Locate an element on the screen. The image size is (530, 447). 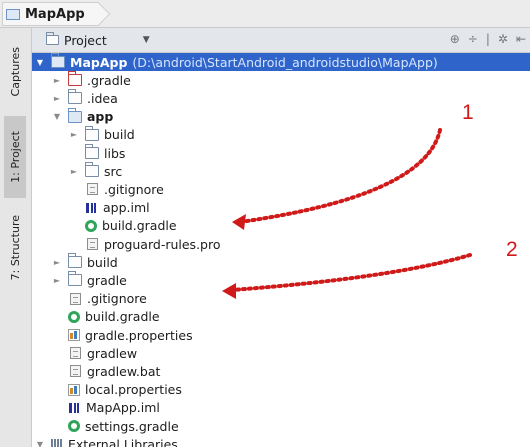
tree-item-label: gradle is located at coordinates (107, 280).